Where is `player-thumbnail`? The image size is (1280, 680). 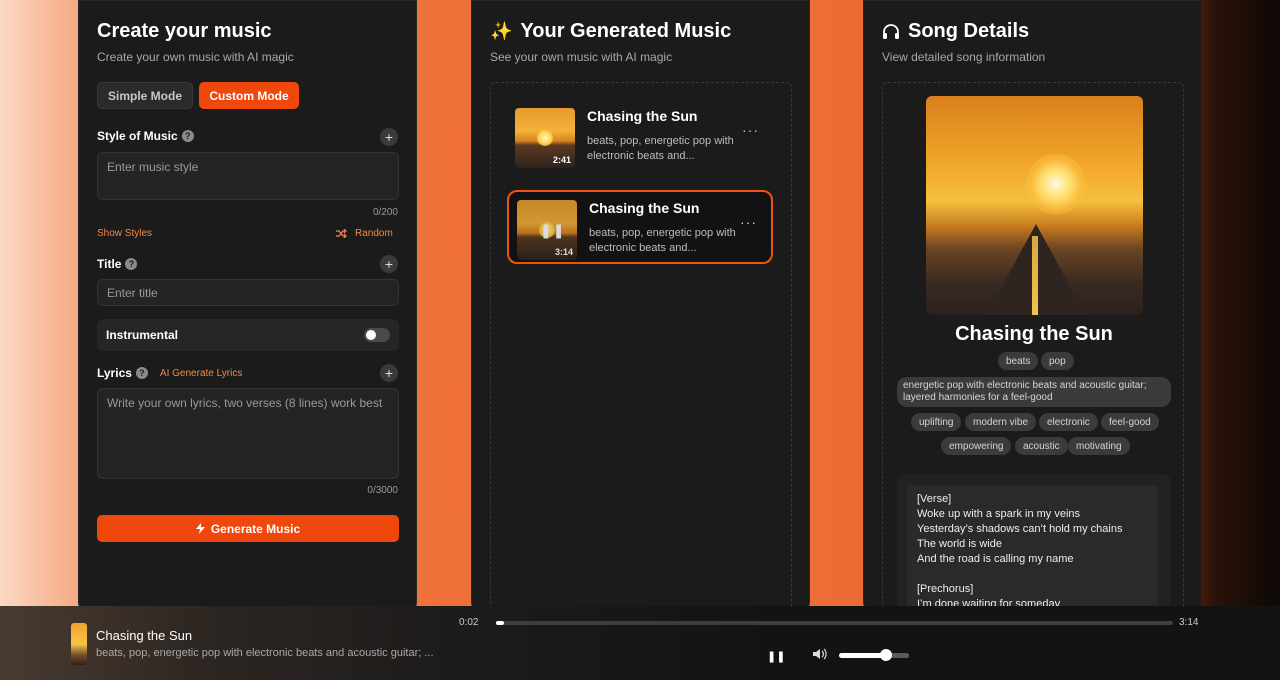
player-thumbnail is located at coordinates (79, 644).